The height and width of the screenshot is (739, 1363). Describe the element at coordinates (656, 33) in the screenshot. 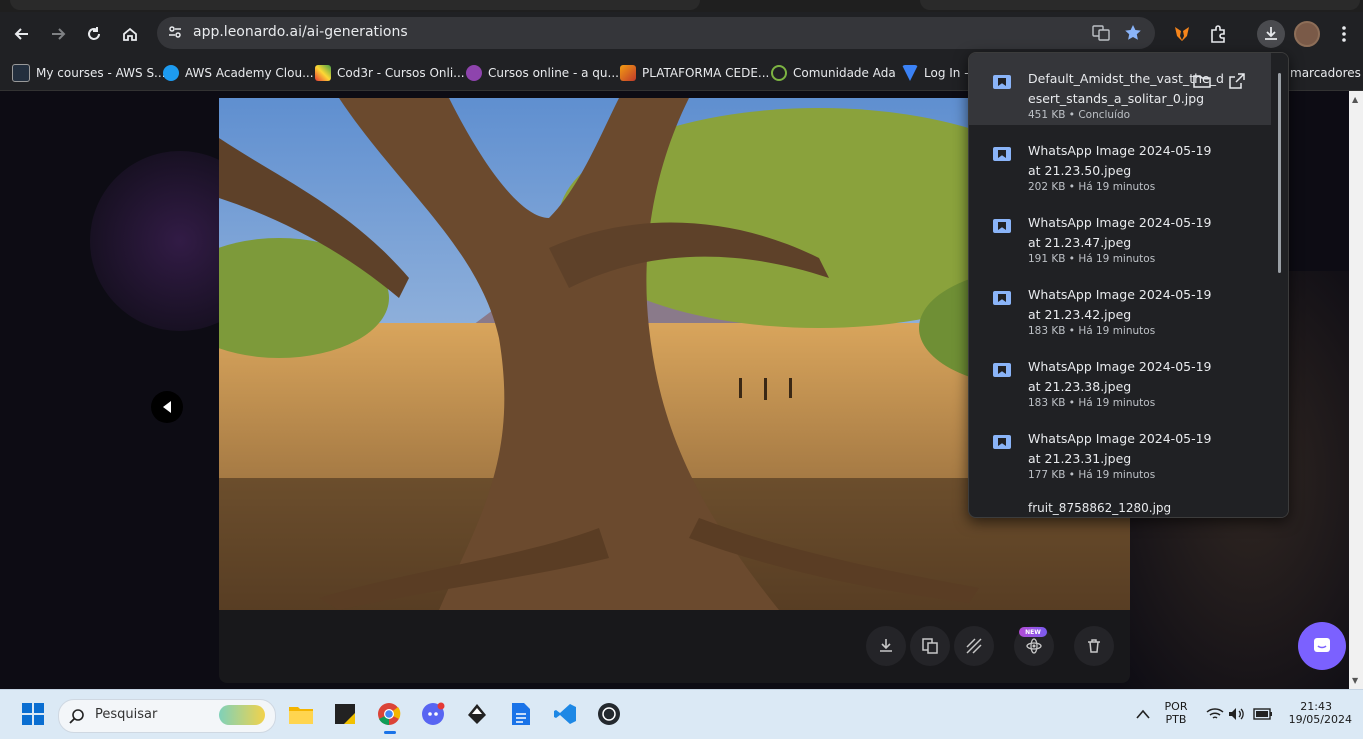

I see `address-bar: app.leonardo.ai/ai-generations` at that location.